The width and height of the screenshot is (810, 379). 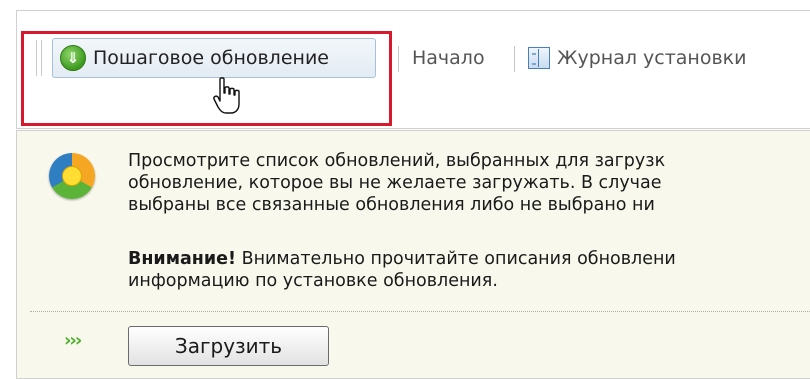 I want to click on home-label: Начало, so click(x=448, y=58).